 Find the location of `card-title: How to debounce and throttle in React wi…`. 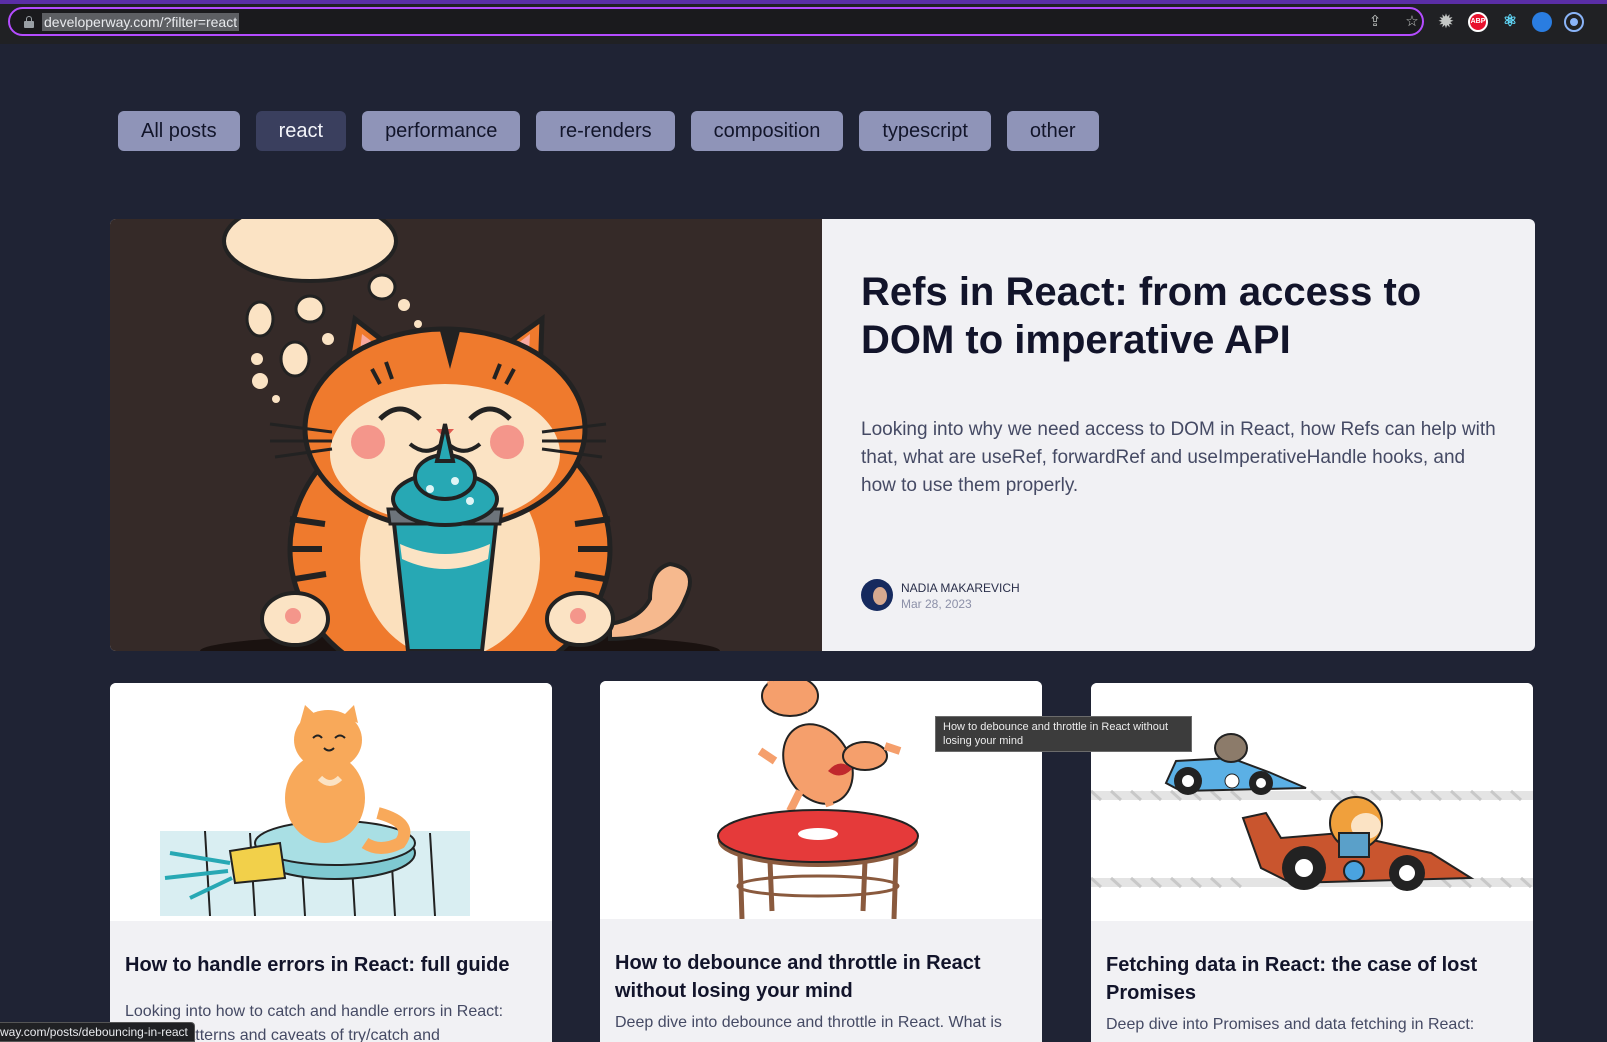

card-title: How to debounce and throttle in React wi… is located at coordinates (821, 977).